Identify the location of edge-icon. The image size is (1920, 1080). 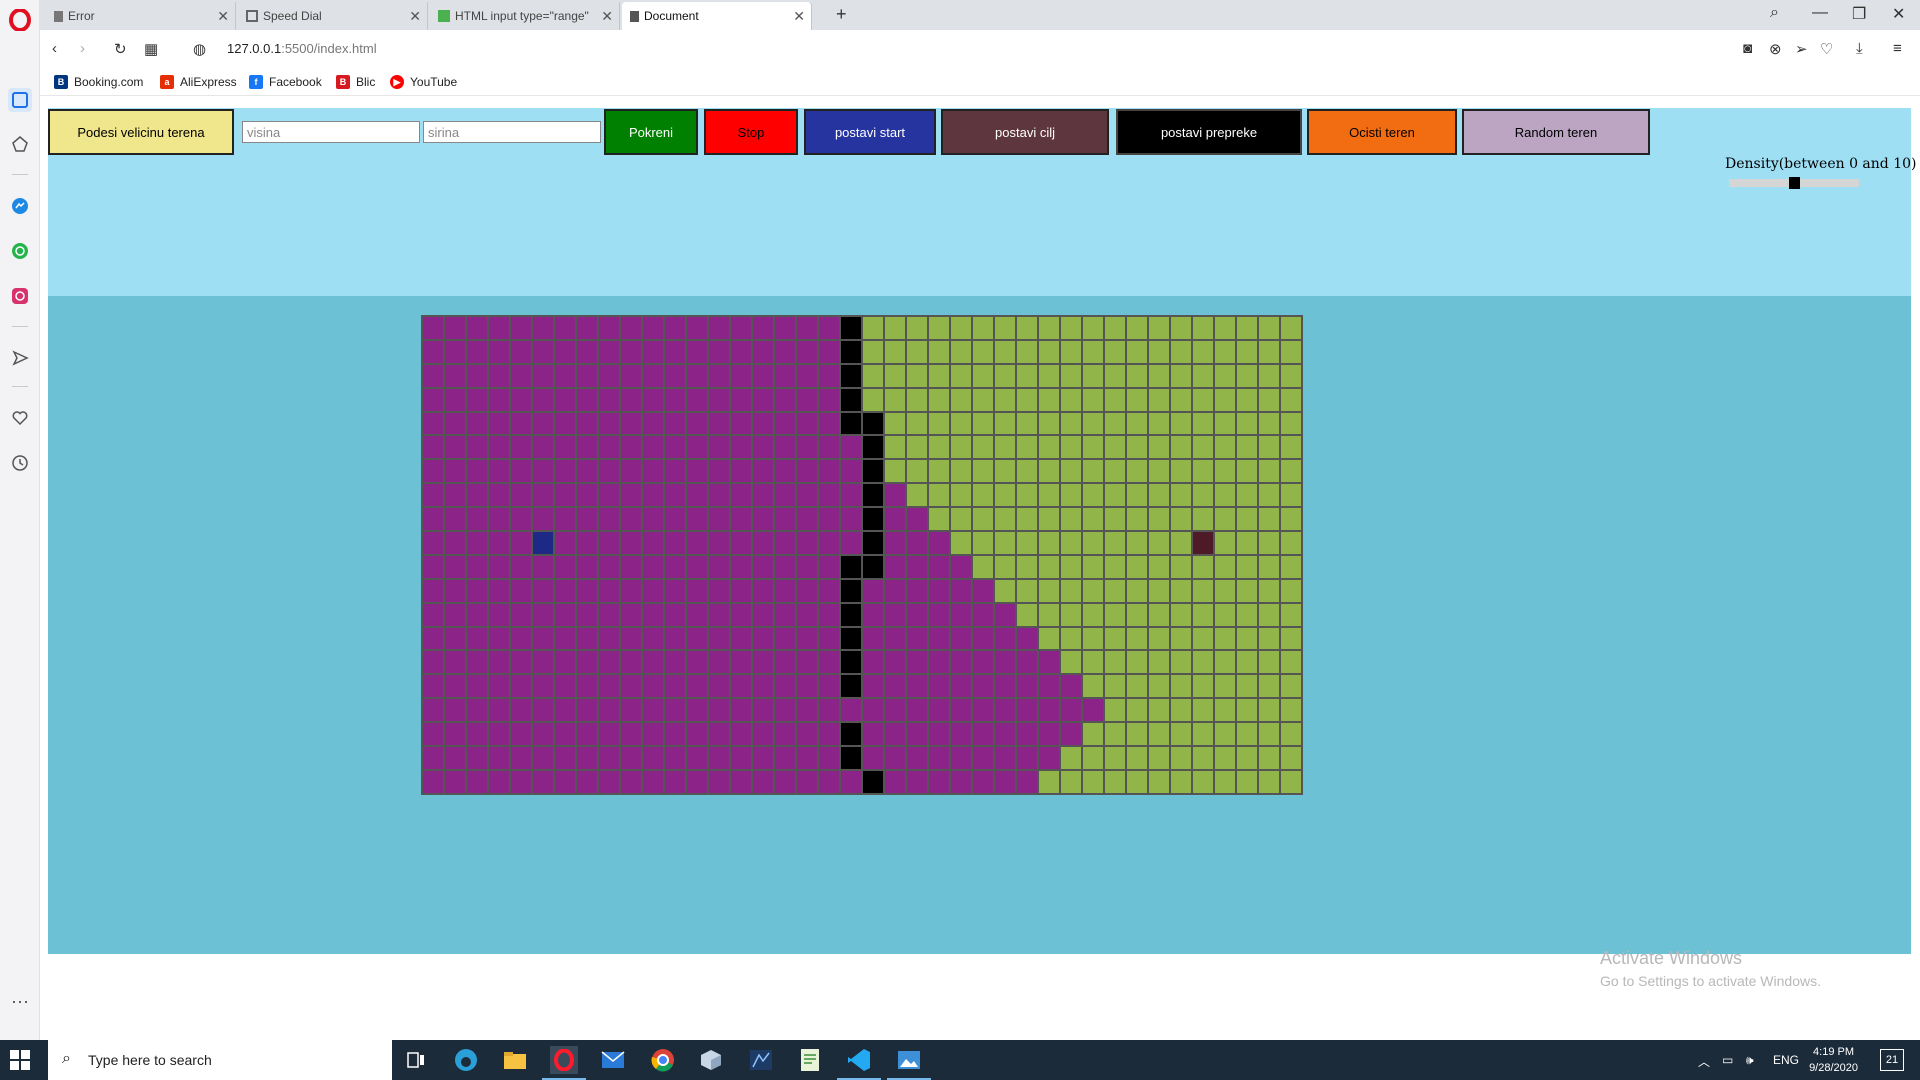
(466, 1060).